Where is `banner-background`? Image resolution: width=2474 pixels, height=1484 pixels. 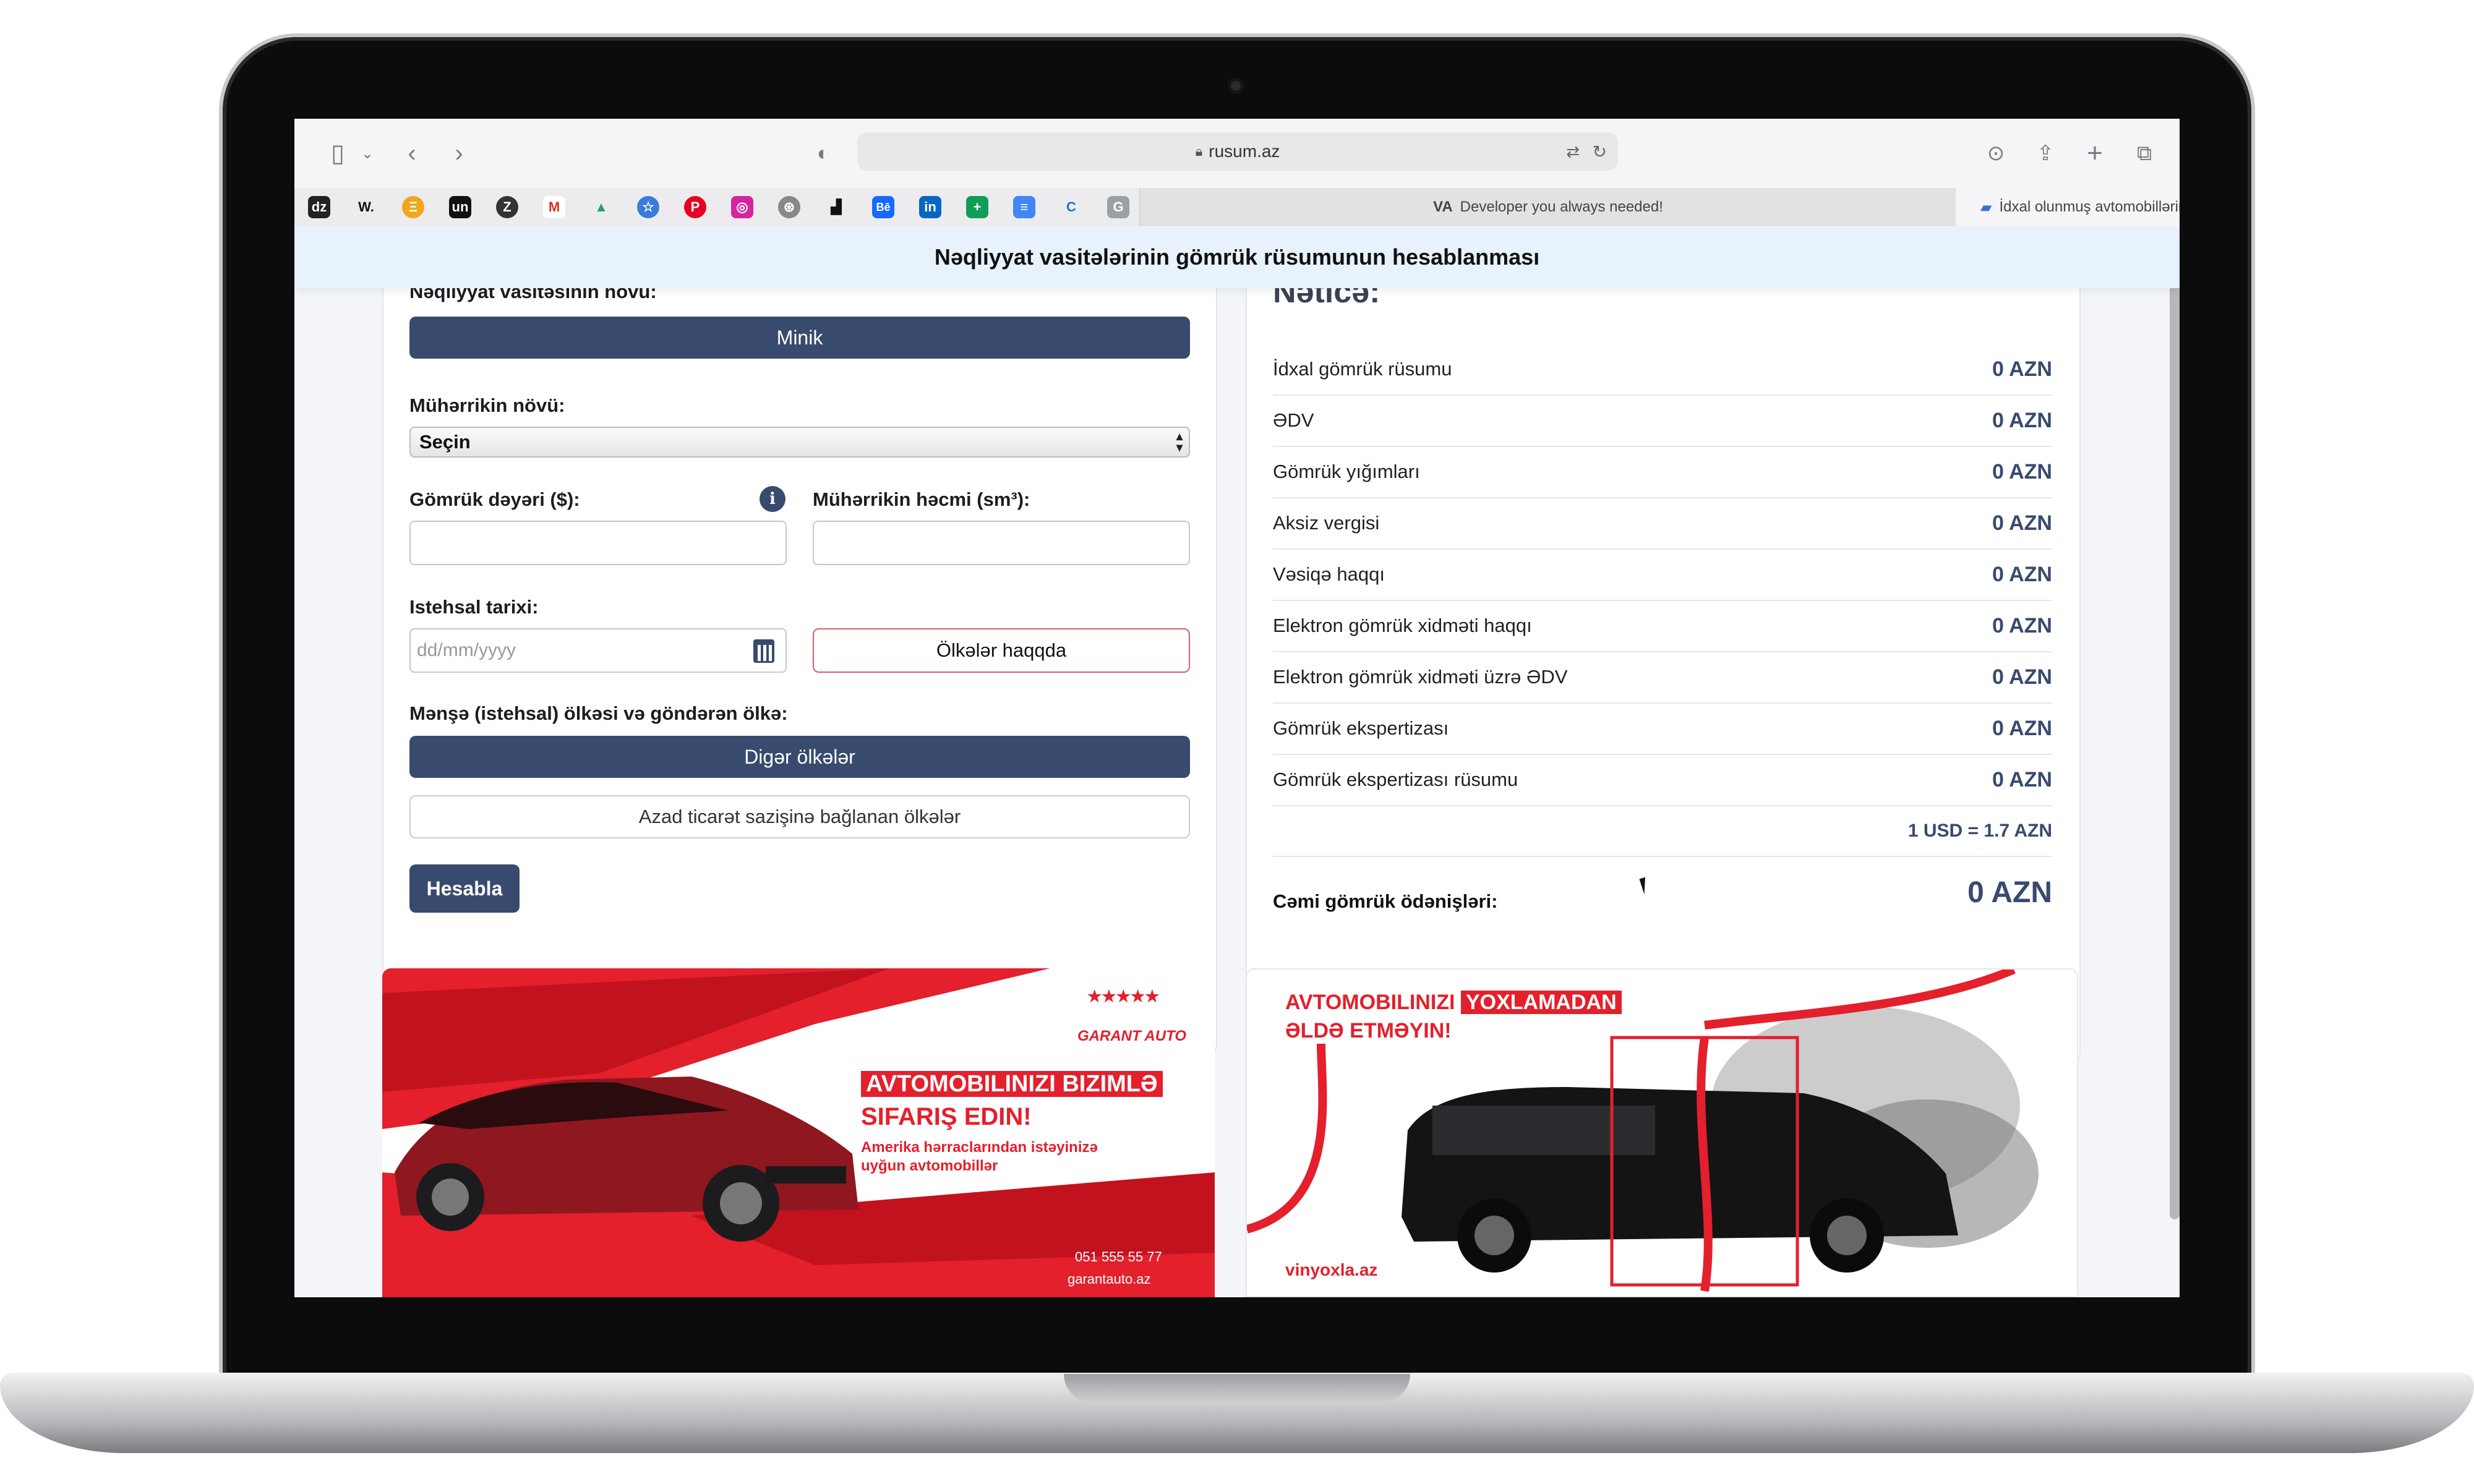
banner-background is located at coordinates (798, 1132).